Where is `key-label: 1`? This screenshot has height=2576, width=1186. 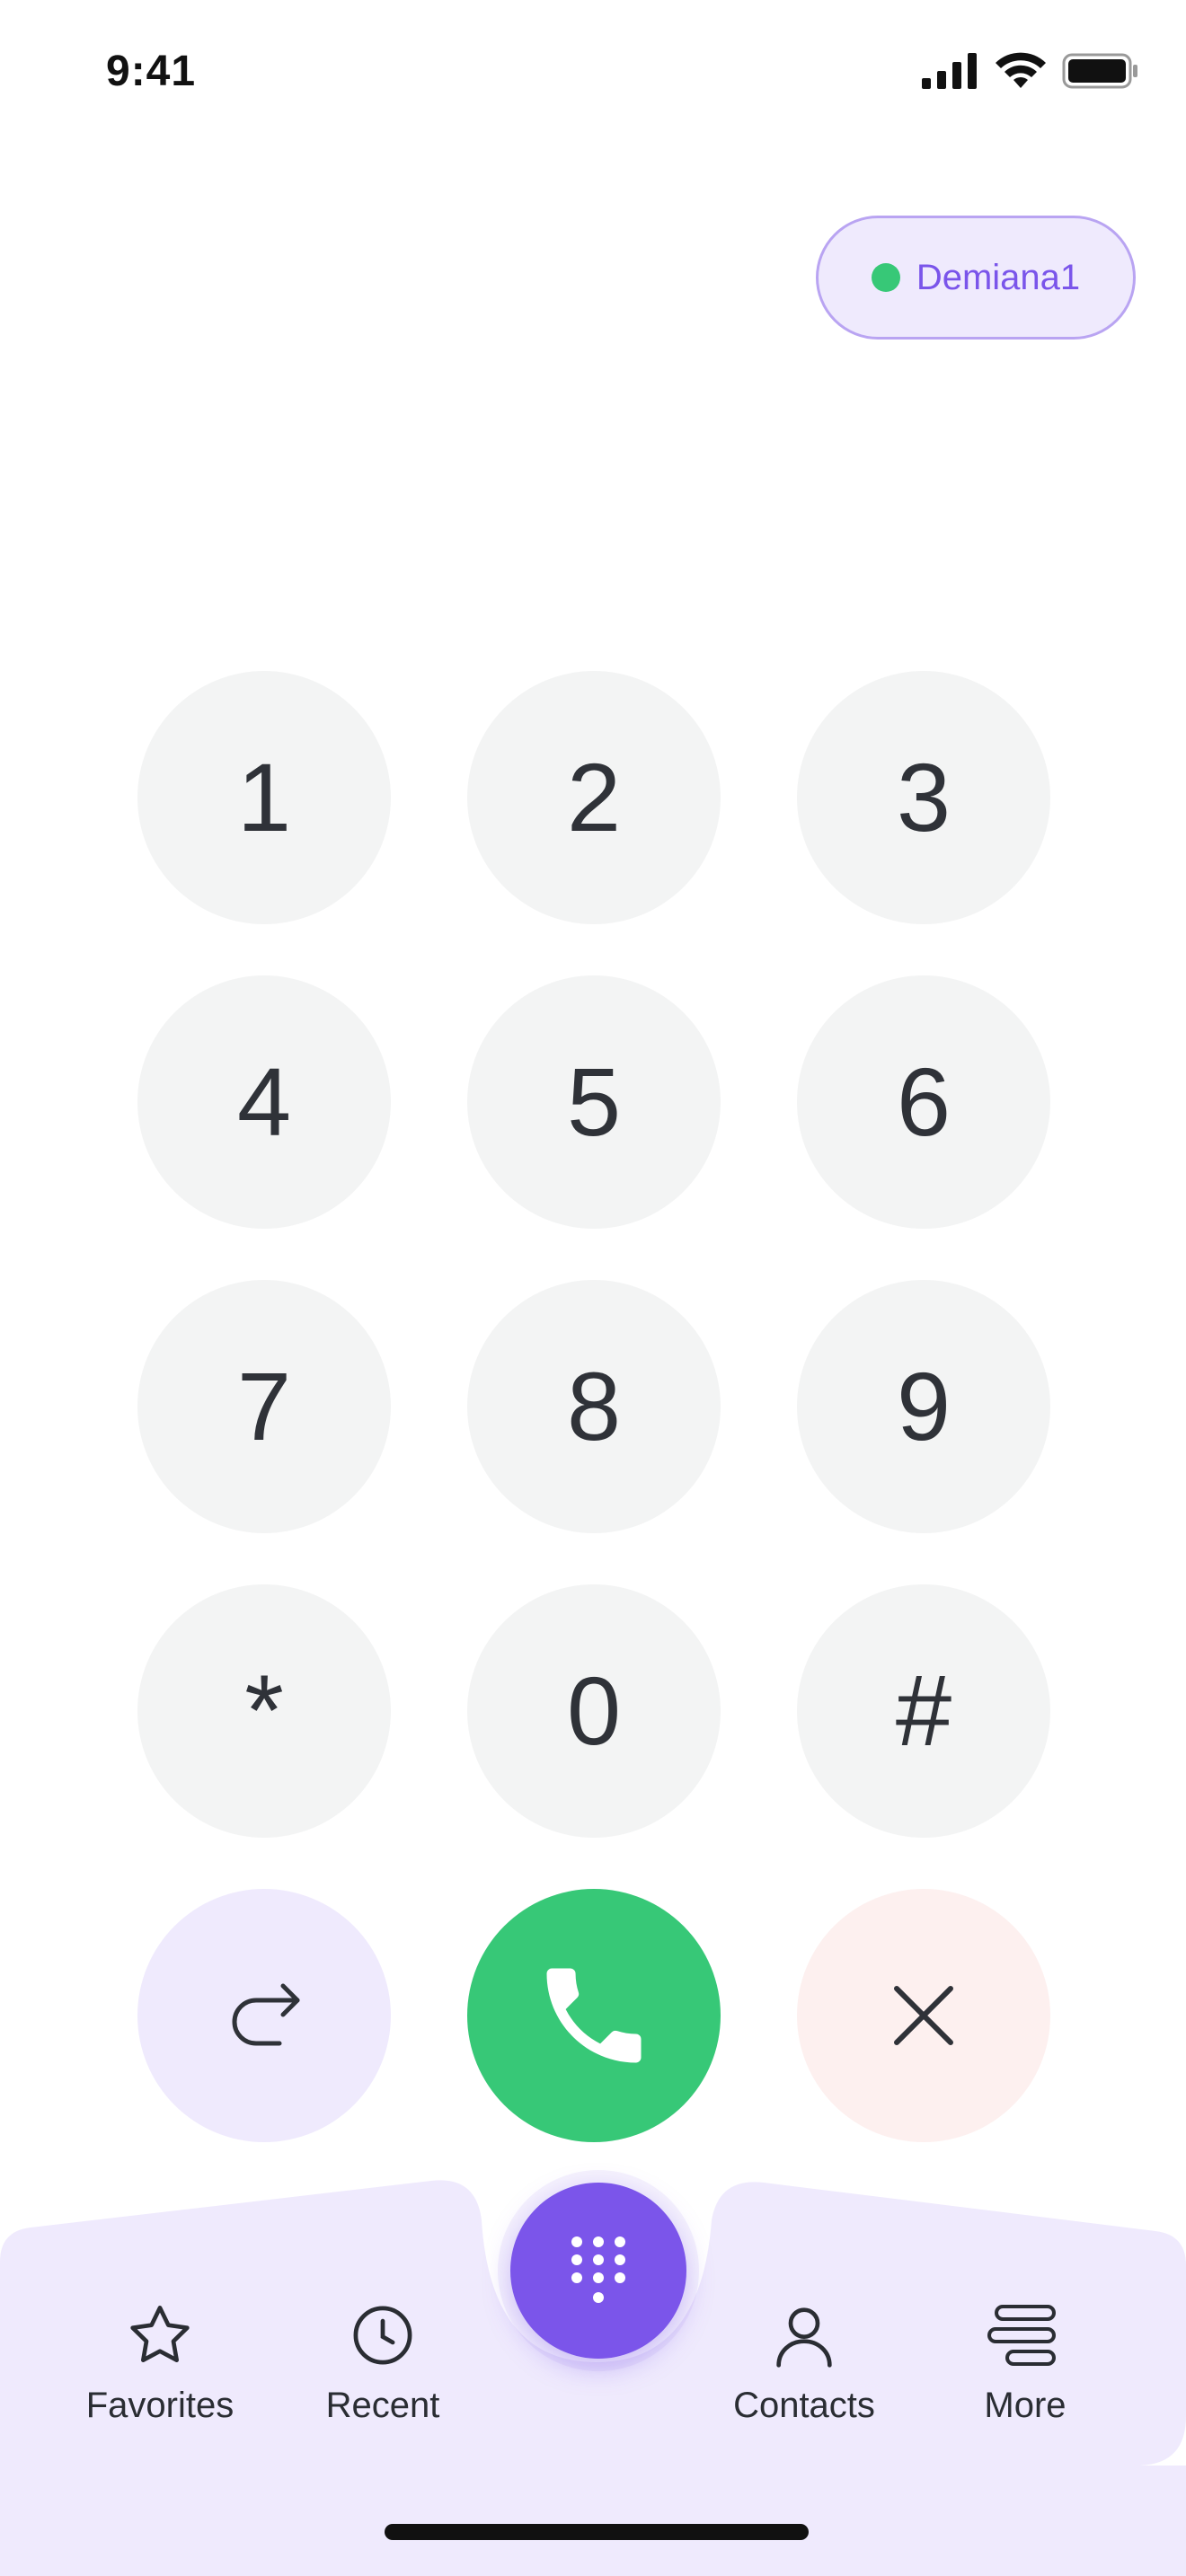 key-label: 1 is located at coordinates (264, 797).